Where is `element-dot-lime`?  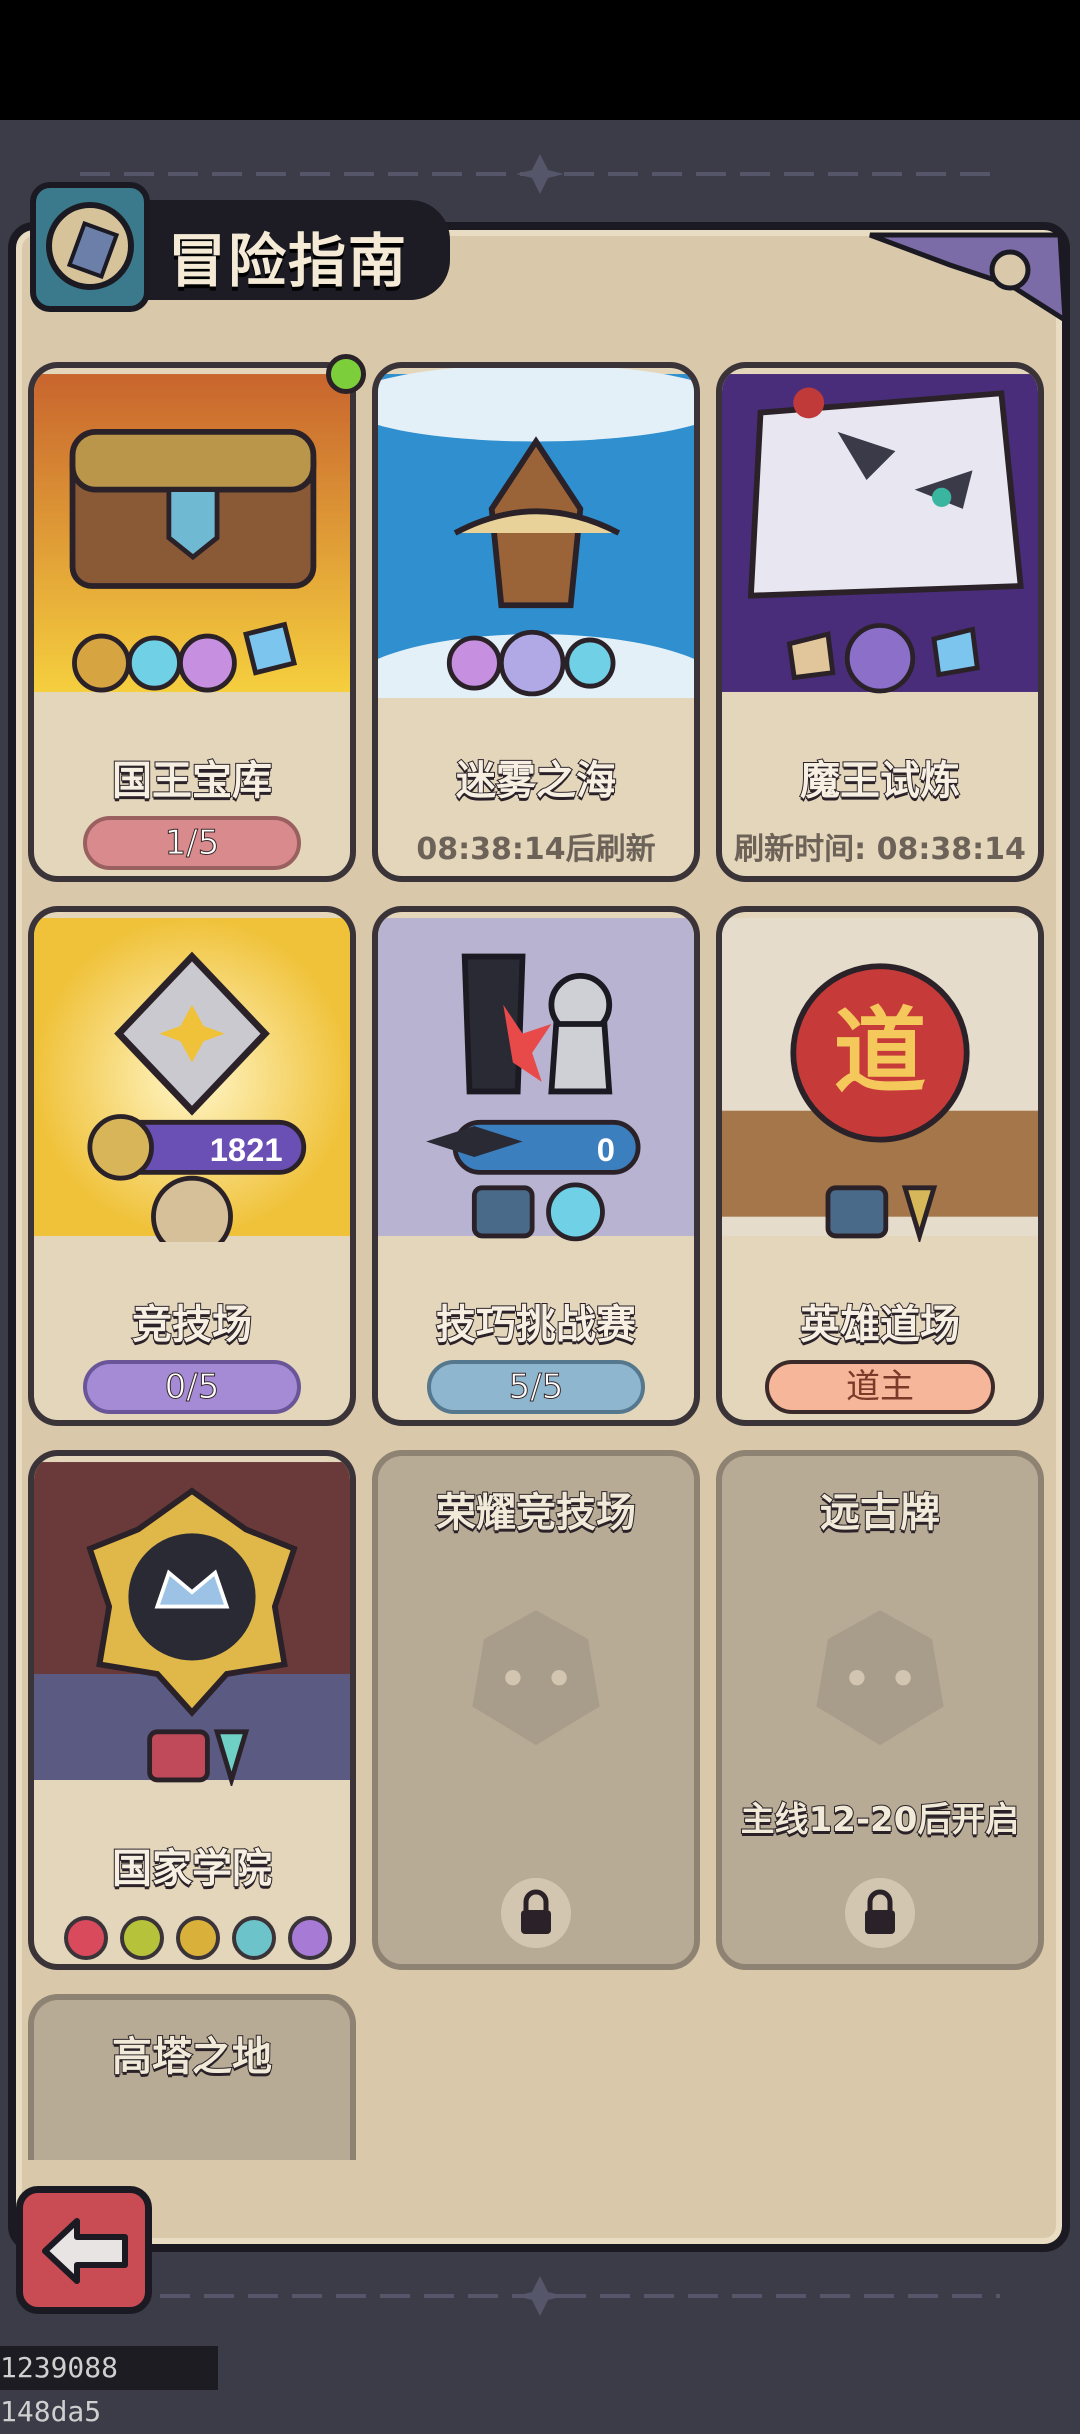
element-dot-lime is located at coordinates (142, 1938).